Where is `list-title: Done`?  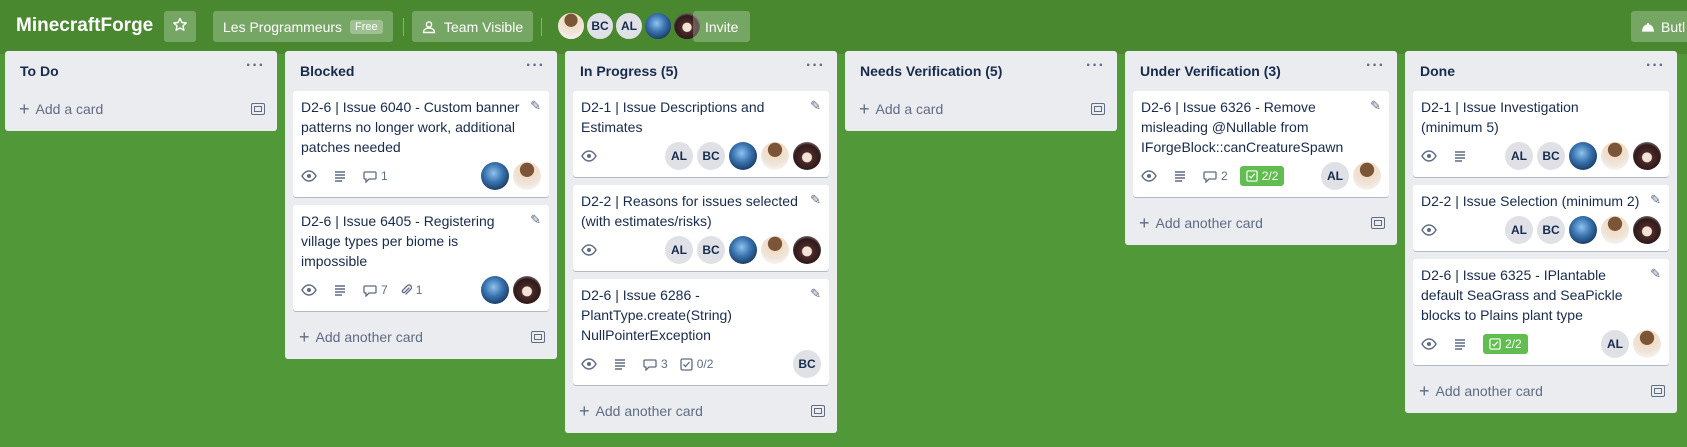
list-title: Done is located at coordinates (1437, 71).